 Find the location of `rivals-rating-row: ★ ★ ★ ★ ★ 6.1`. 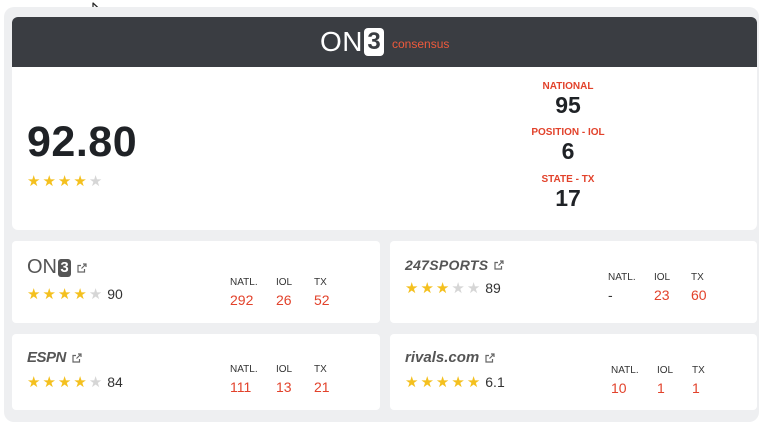

rivals-rating-row: ★ ★ ★ ★ ★ 6.1 is located at coordinates (455, 382).